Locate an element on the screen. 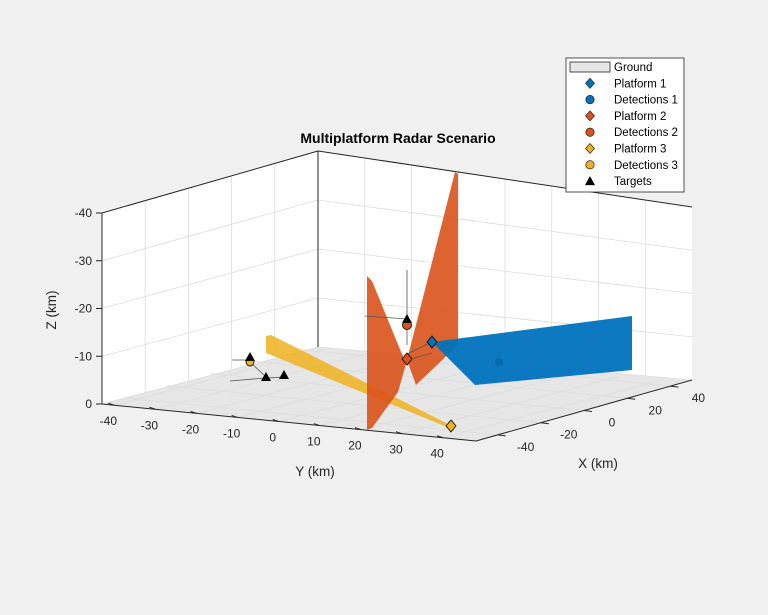  legend-label: Platform 1 is located at coordinates (640, 84).